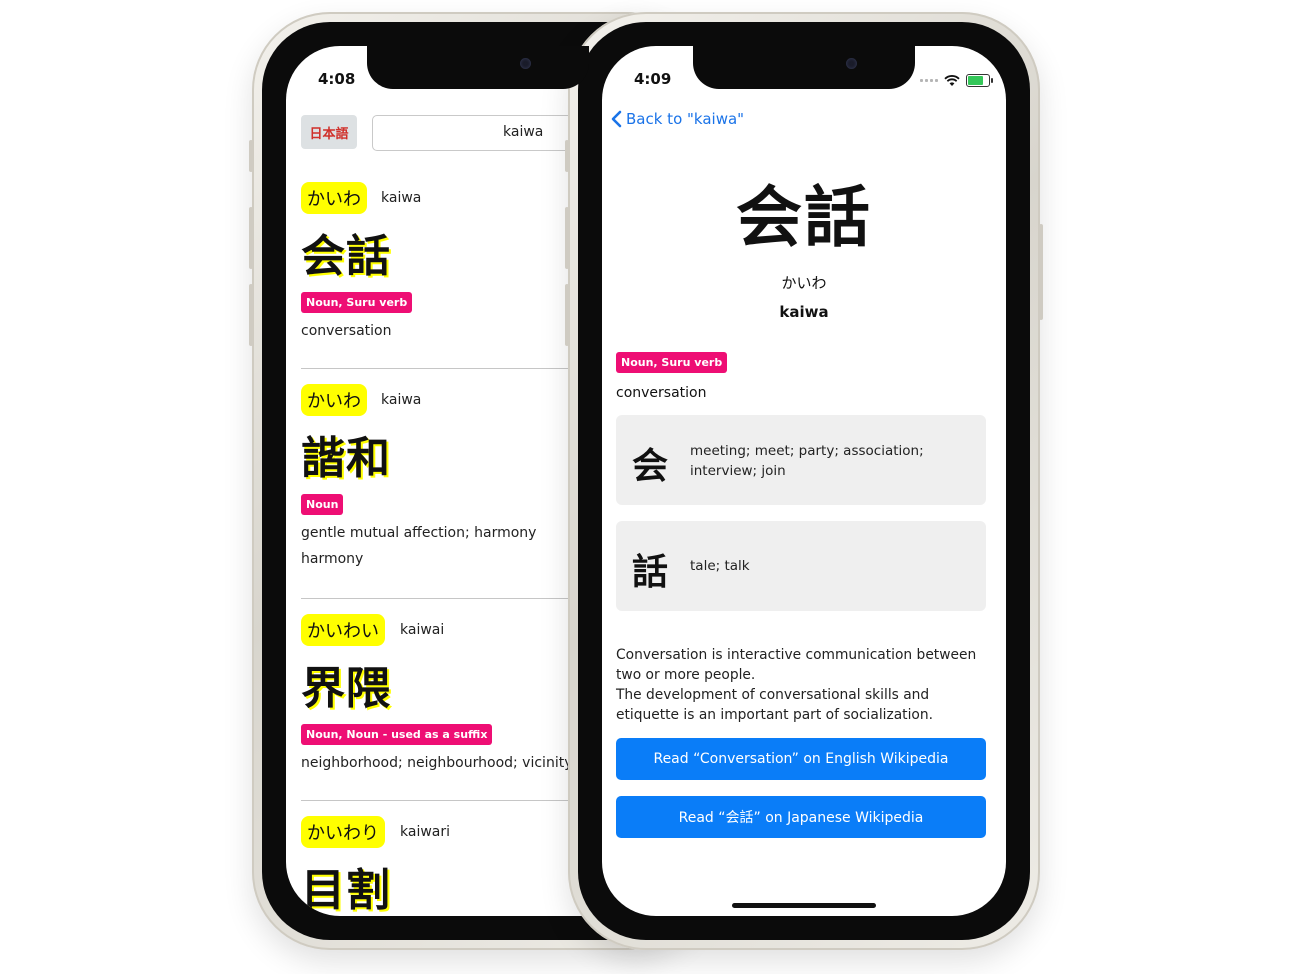  I want to click on japanese-wikipedia-button: Read “会話” on Japanese Wikipedia, so click(801, 817).